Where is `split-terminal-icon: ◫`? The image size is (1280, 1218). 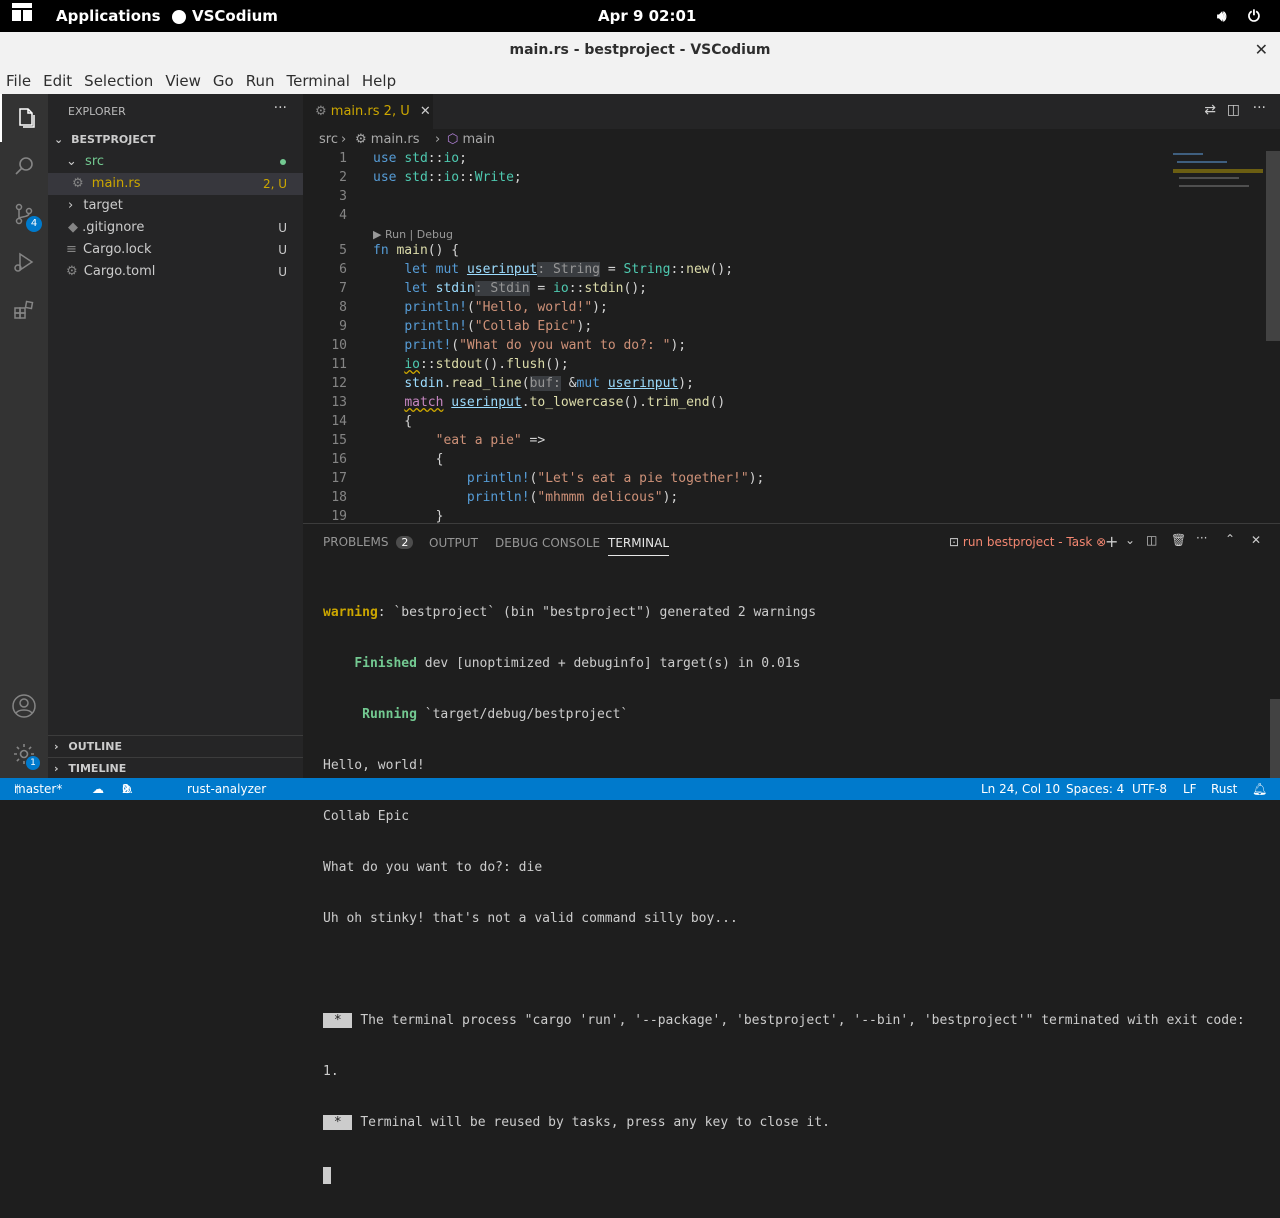
split-terminal-icon: ◫ is located at coordinates (1151, 540).